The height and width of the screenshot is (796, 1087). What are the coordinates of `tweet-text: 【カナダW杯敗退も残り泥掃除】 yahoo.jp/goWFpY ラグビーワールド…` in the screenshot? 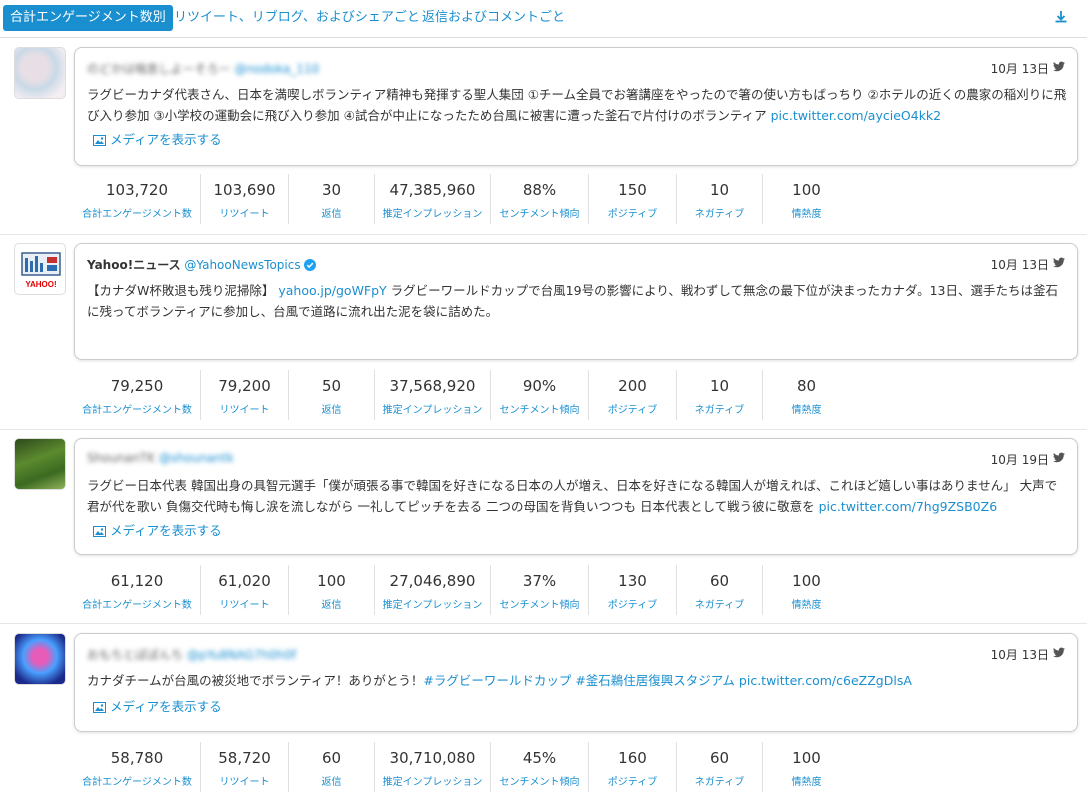 It's located at (577, 301).